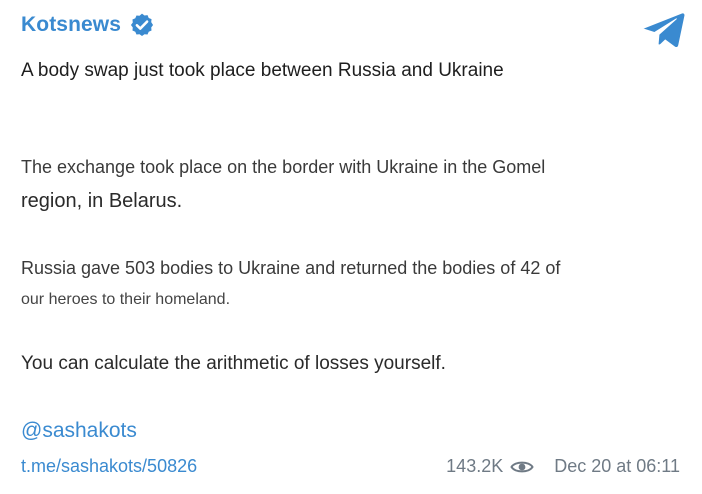 The width and height of the screenshot is (702, 494). Describe the element at coordinates (71, 25) in the screenshot. I see `channel-name: Kotsnews` at that location.